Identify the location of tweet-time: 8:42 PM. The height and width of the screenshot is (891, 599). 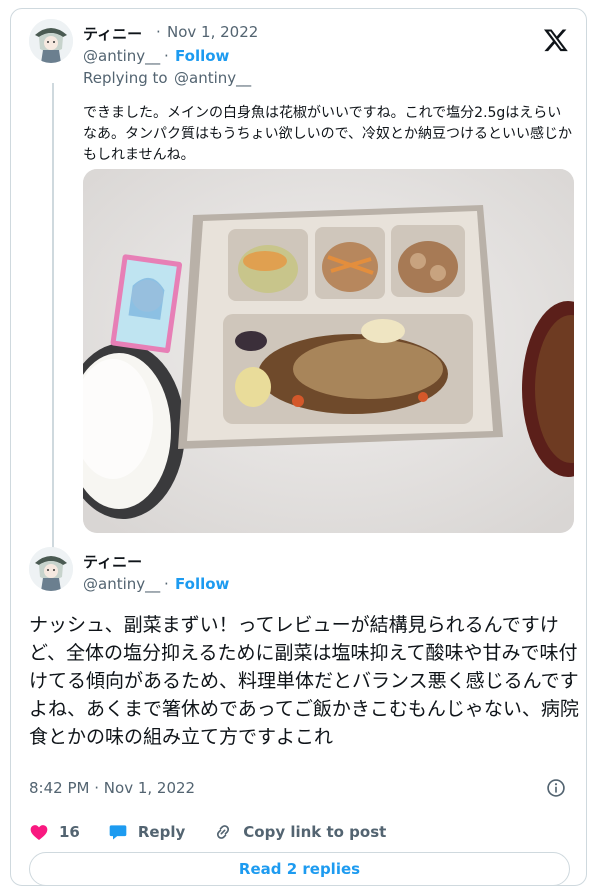
(59, 788).